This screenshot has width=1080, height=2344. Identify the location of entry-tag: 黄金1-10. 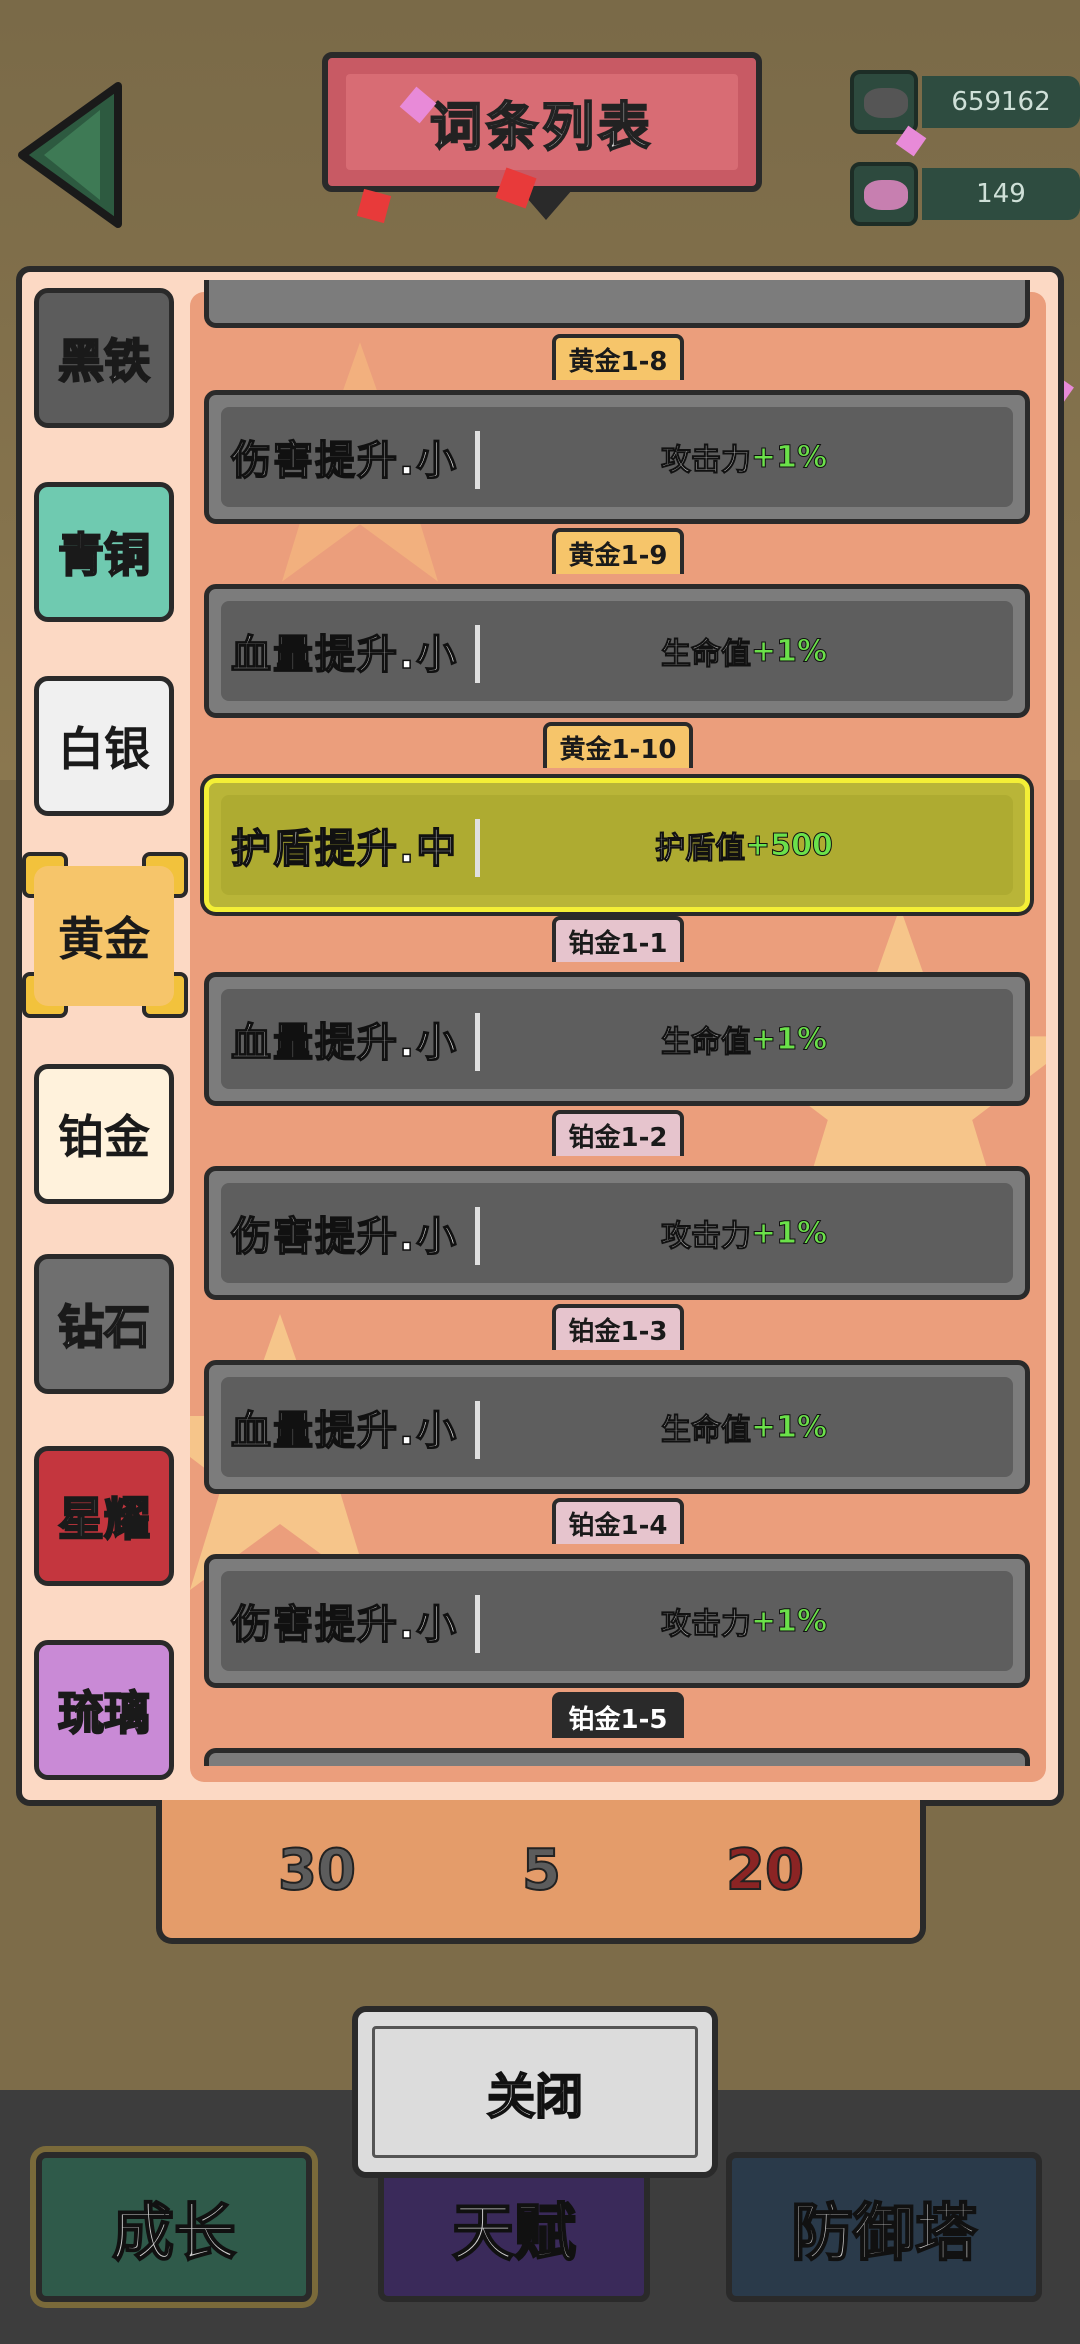
(618, 745).